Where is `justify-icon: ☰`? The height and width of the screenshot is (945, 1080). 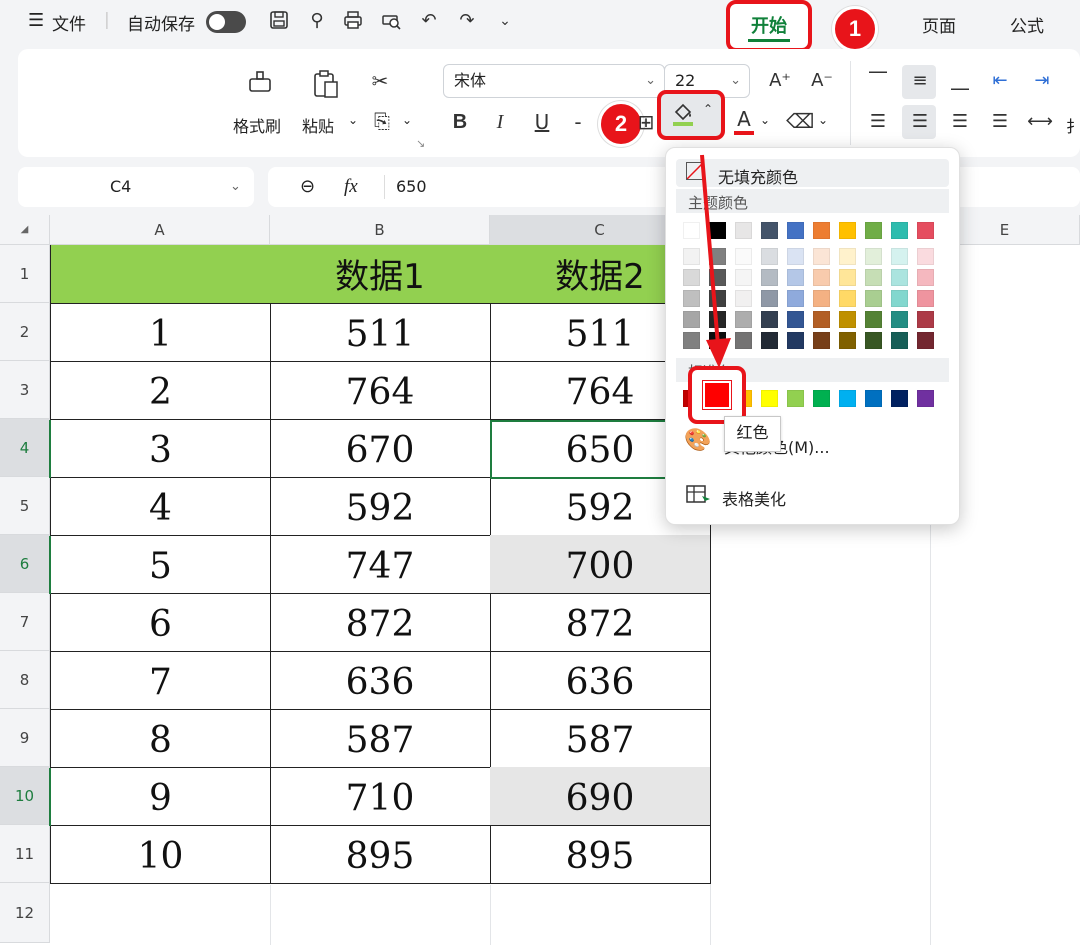 justify-icon: ☰ is located at coordinates (1000, 122).